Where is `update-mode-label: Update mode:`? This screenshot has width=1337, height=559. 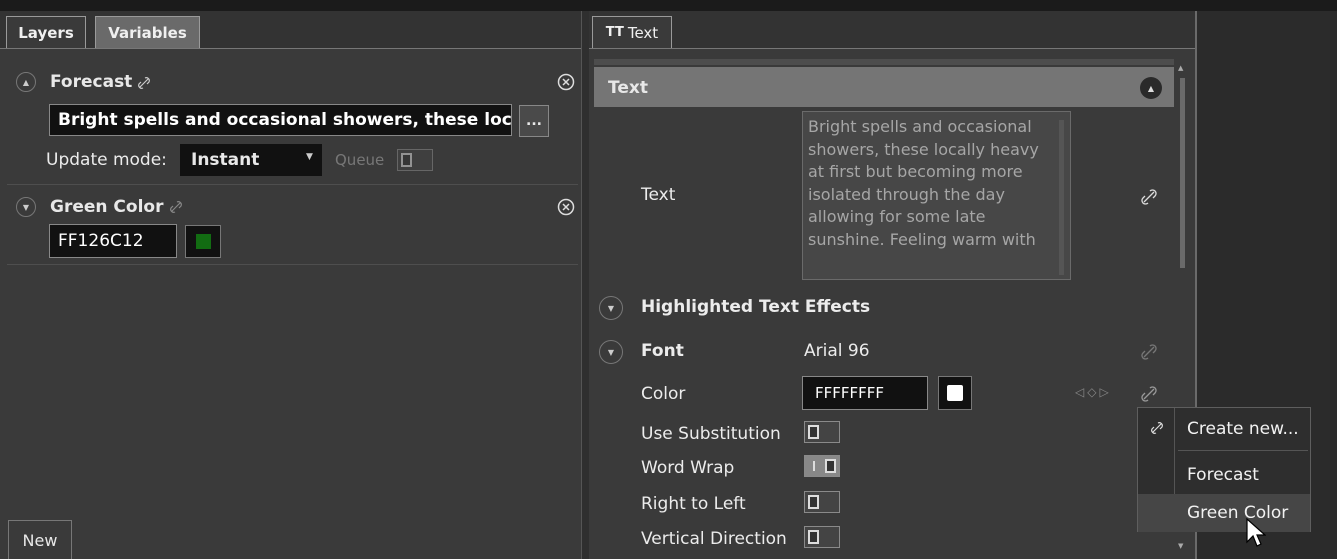 update-mode-label: Update mode: is located at coordinates (106, 160).